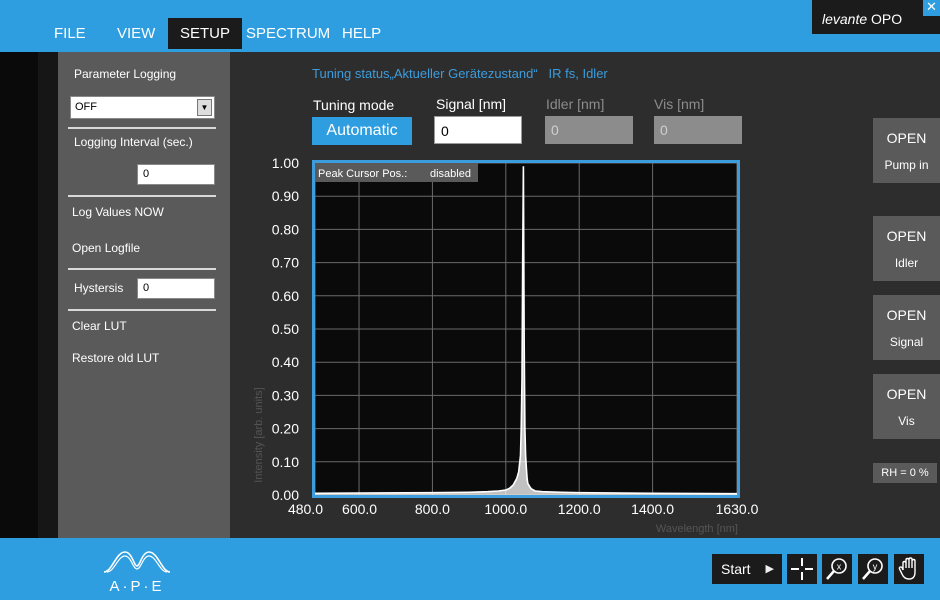  I want to click on play-icon: ▶, so click(769, 569).